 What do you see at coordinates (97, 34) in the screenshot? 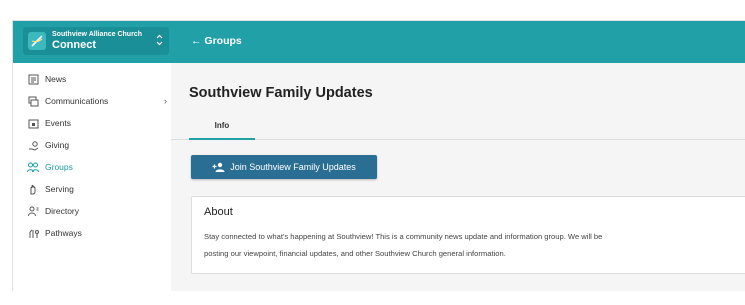
I see `organization-name: Southview Alliance Church` at bounding box center [97, 34].